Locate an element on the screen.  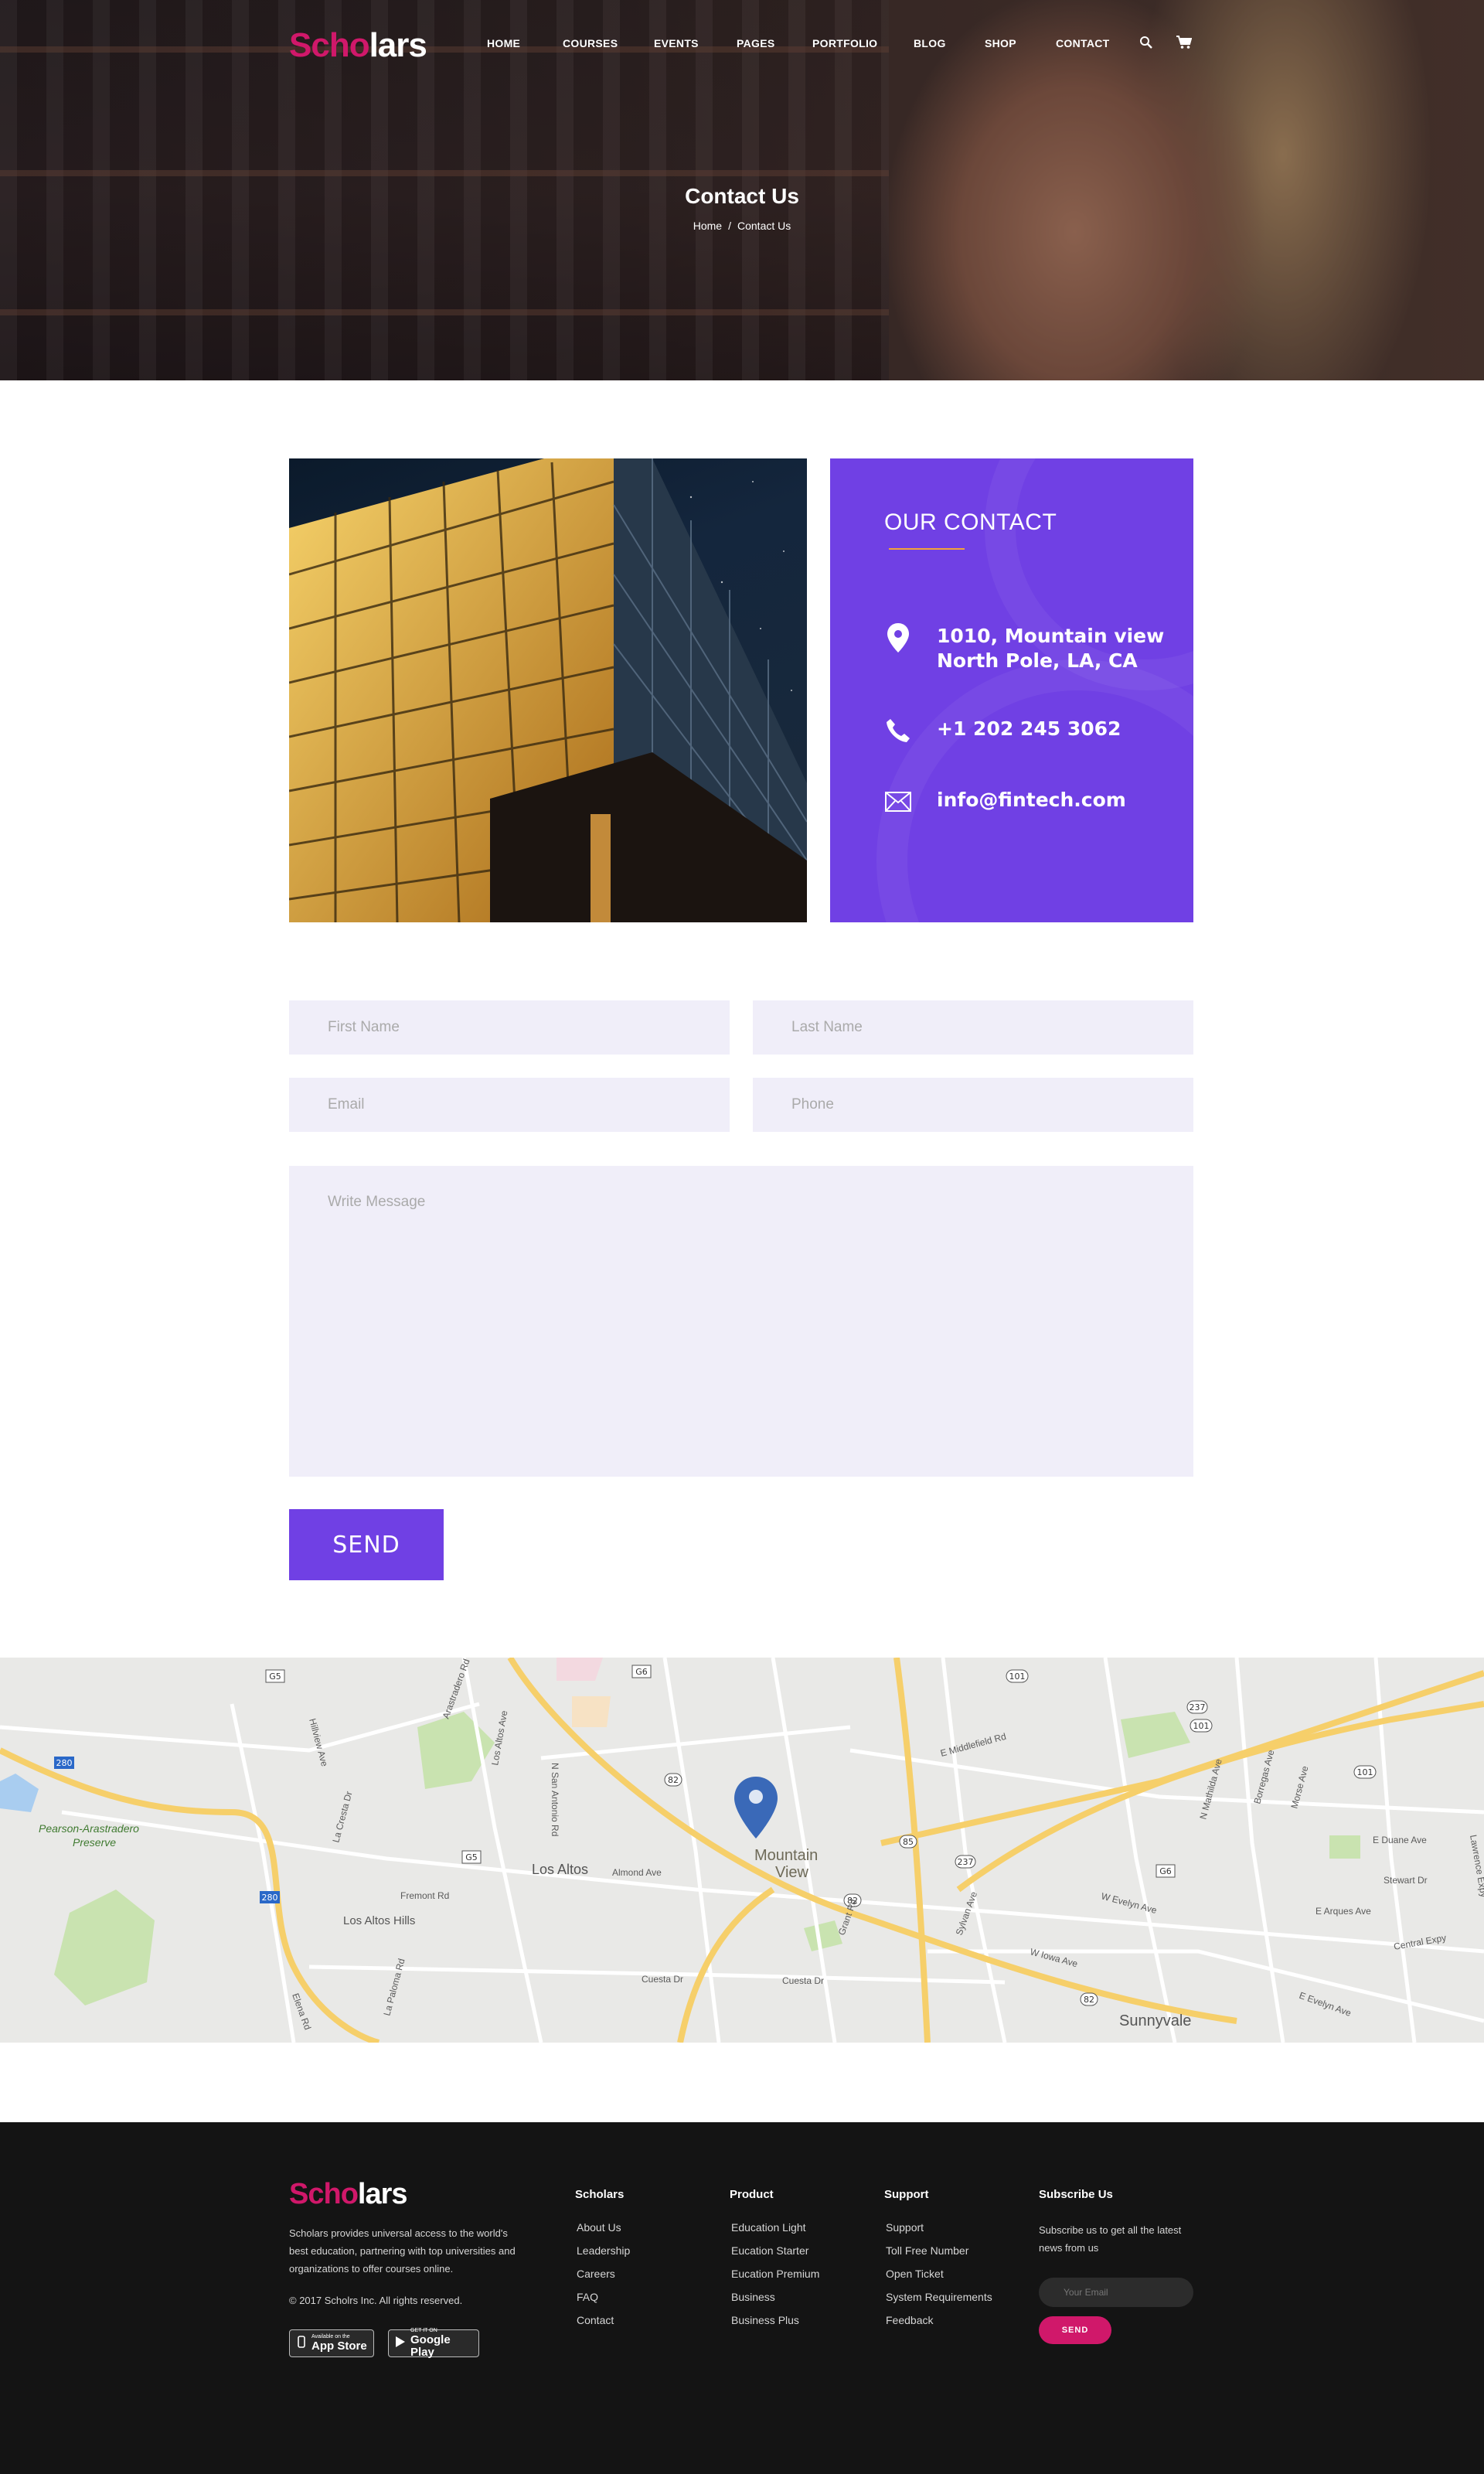
subscribe-send-button: SEND is located at coordinates (1075, 2330).